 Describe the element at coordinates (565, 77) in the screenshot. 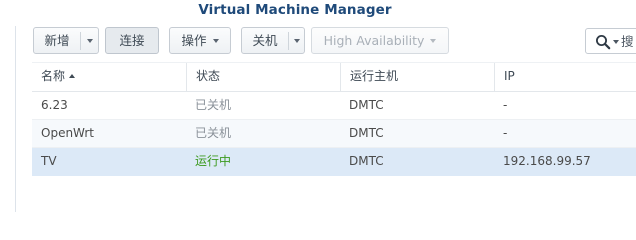

I see `column-header-ip: IP` at that location.